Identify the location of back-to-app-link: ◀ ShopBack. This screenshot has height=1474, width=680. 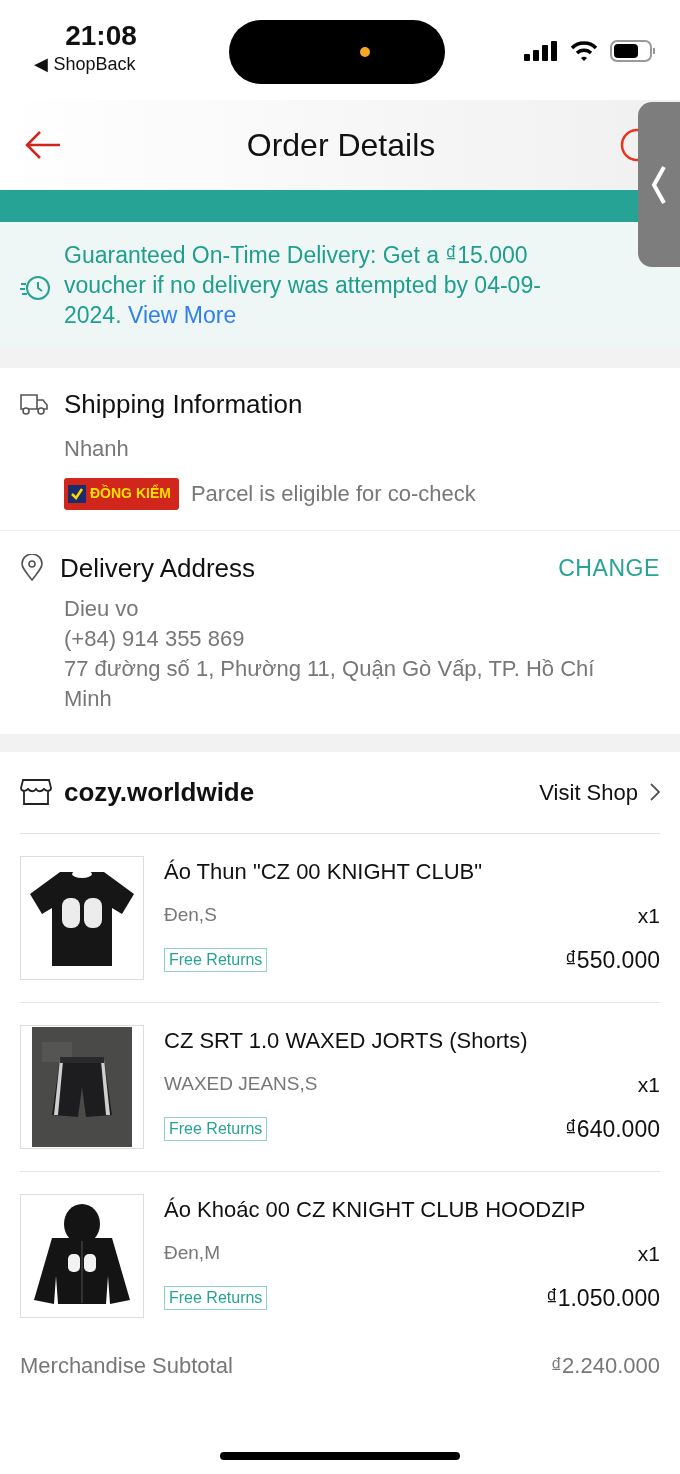
(85, 64).